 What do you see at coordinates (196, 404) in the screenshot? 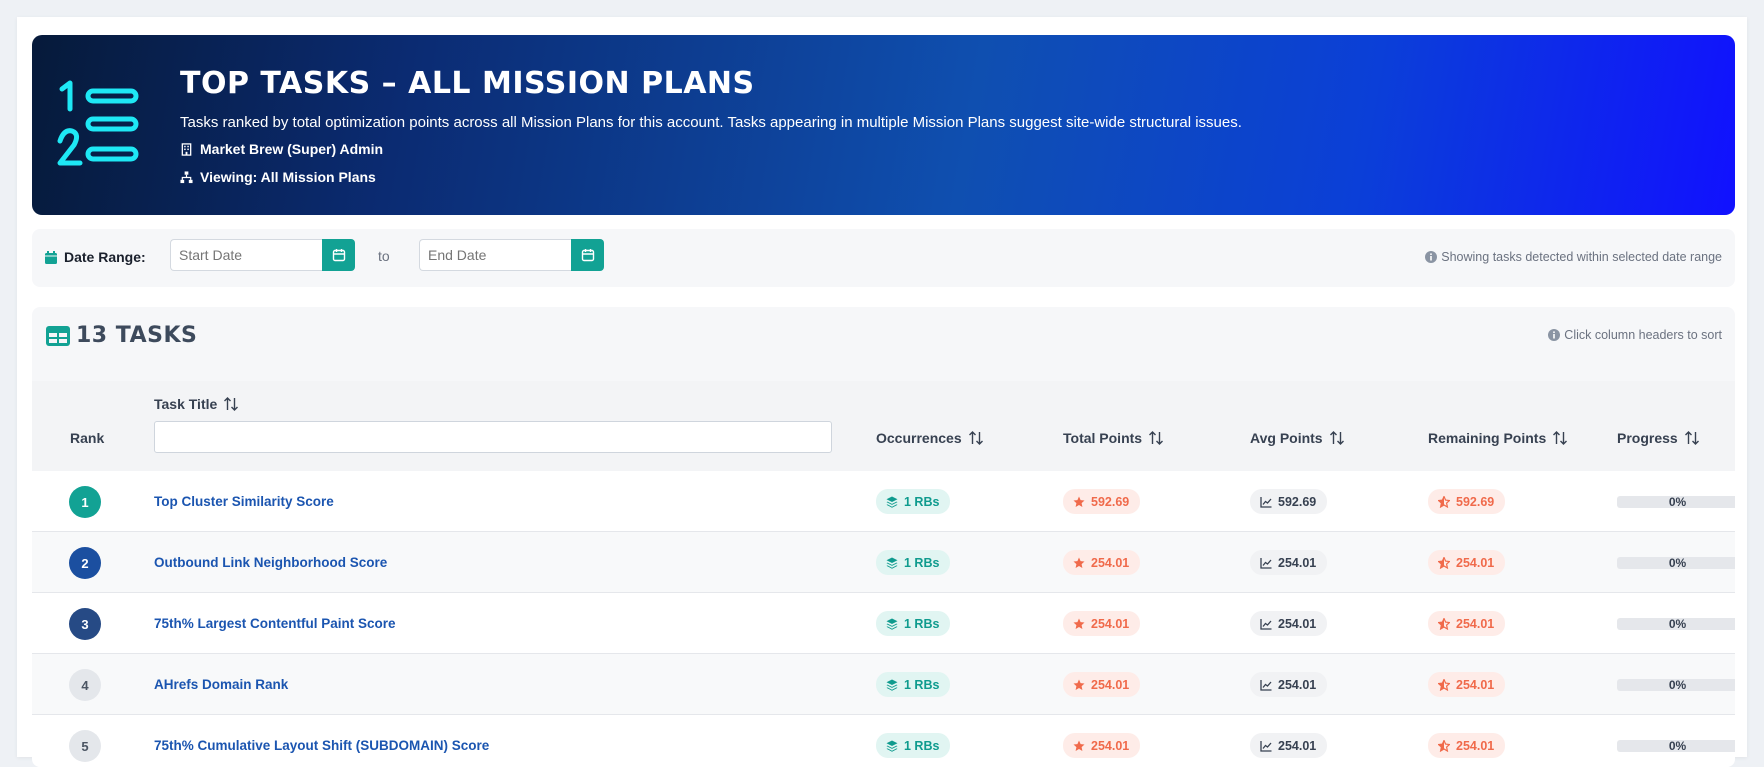
I see `column-task-title: Task Title` at bounding box center [196, 404].